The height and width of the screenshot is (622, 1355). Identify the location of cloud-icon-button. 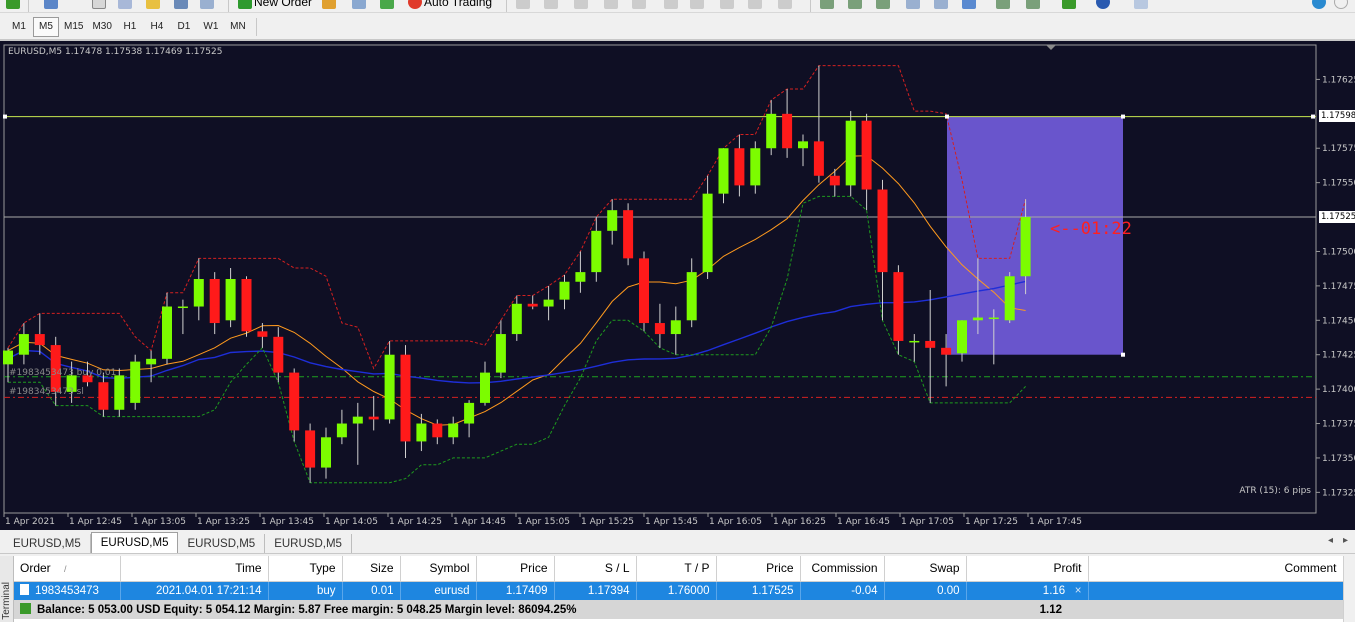
(359, 5).